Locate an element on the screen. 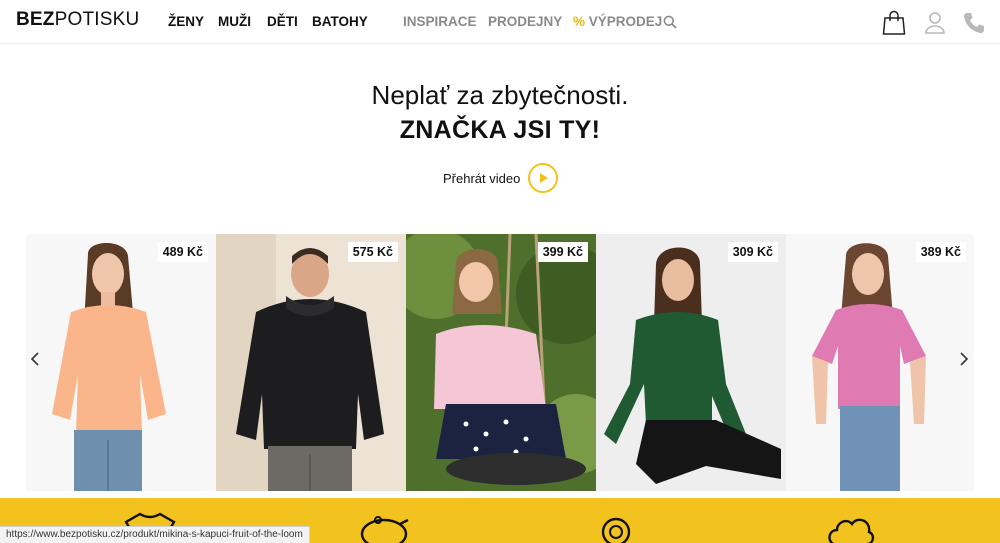  cloud-icon is located at coordinates (850, 526).